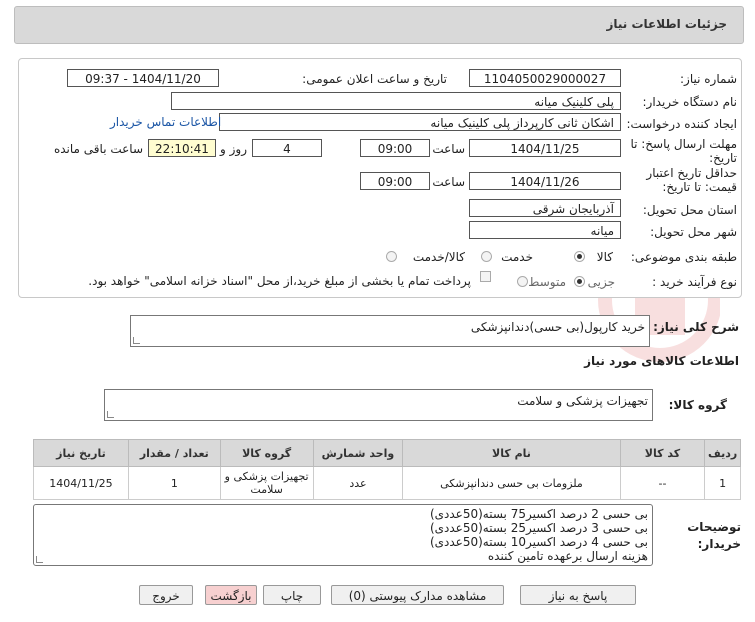 This screenshot has width=755, height=622. What do you see at coordinates (231, 595) in the screenshot?
I see `back-button: بازگشت` at bounding box center [231, 595].